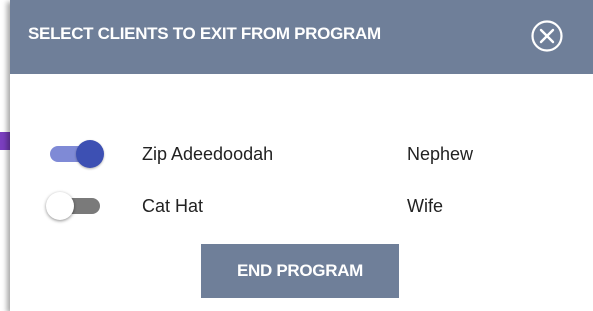 The height and width of the screenshot is (311, 593). Describe the element at coordinates (204, 33) in the screenshot. I see `dialog-title: SELECT CLIENTS TO EXIT FROM PROGRAM` at that location.